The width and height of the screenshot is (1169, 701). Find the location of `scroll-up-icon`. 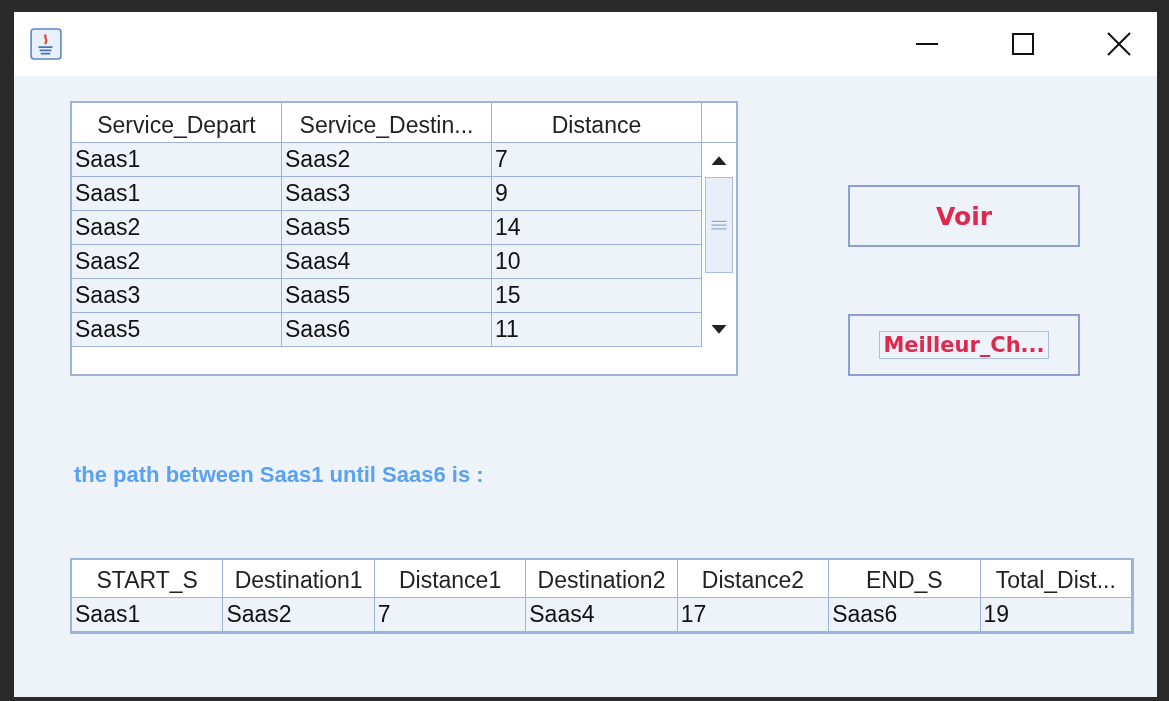

scroll-up-icon is located at coordinates (719, 160).